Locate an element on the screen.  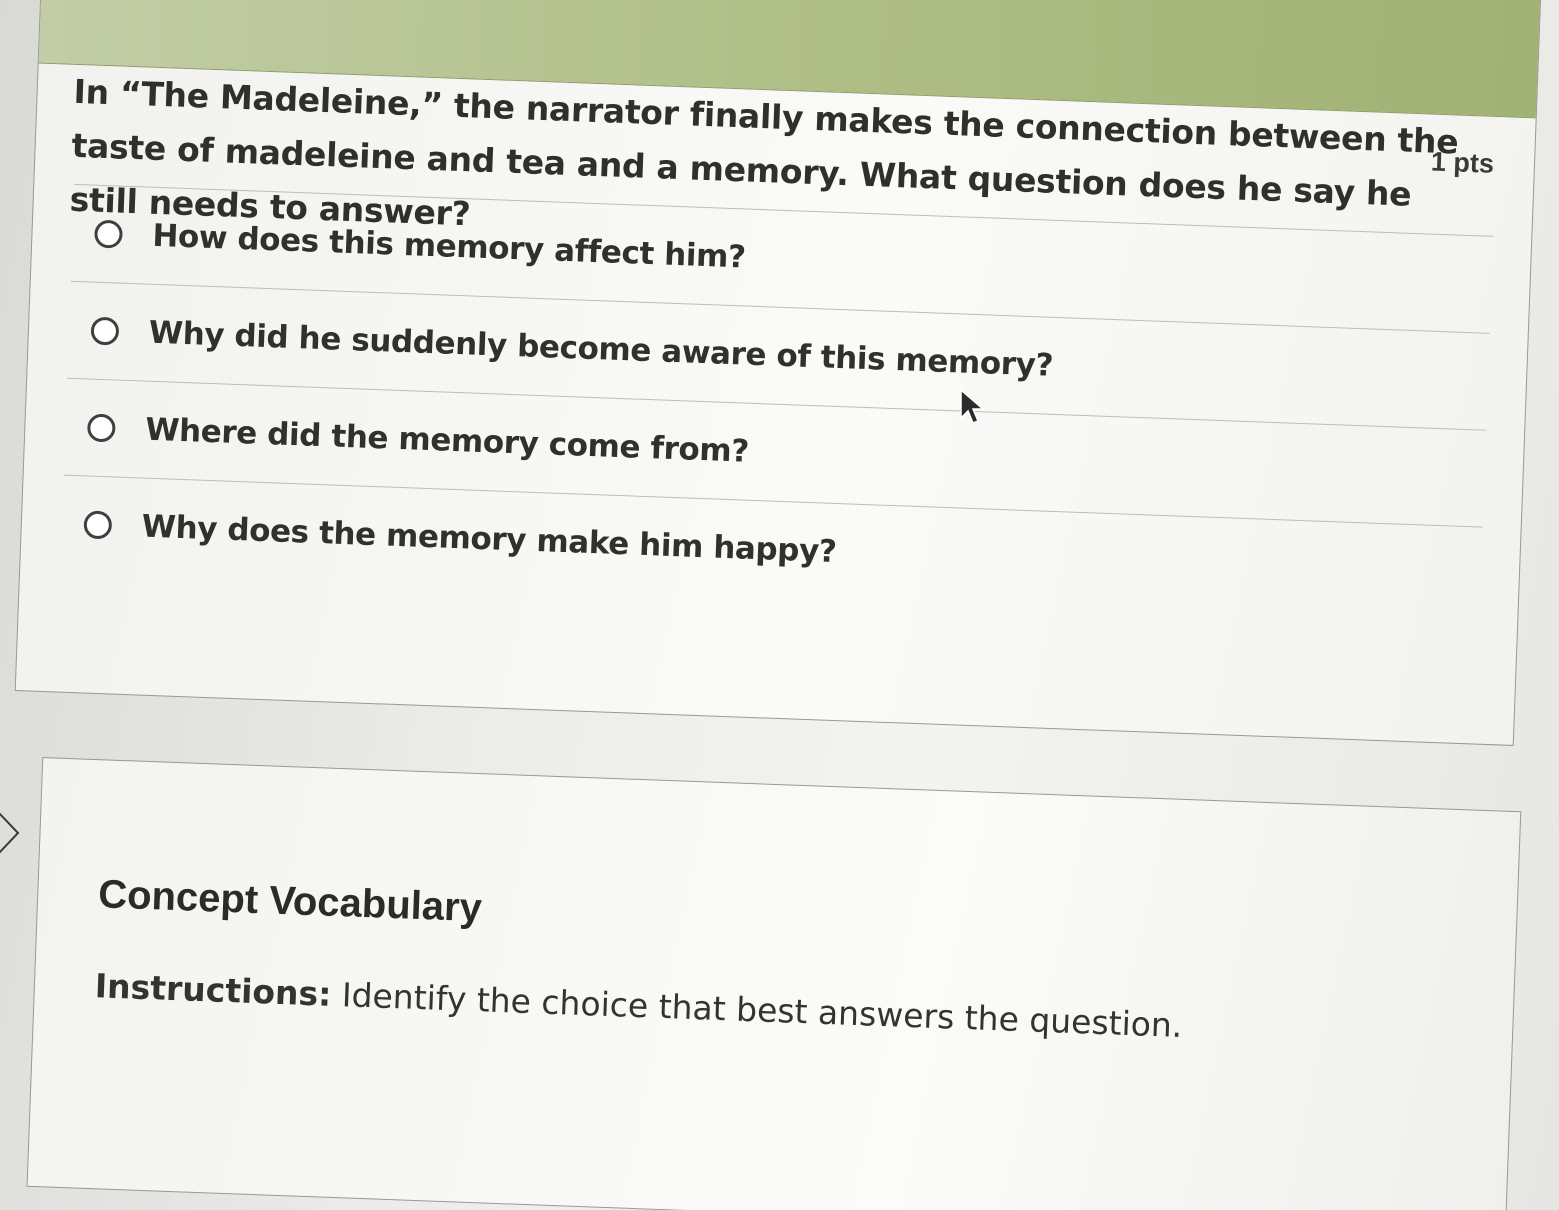
answer-label: How does this memory affect him? is located at coordinates (449, 246).